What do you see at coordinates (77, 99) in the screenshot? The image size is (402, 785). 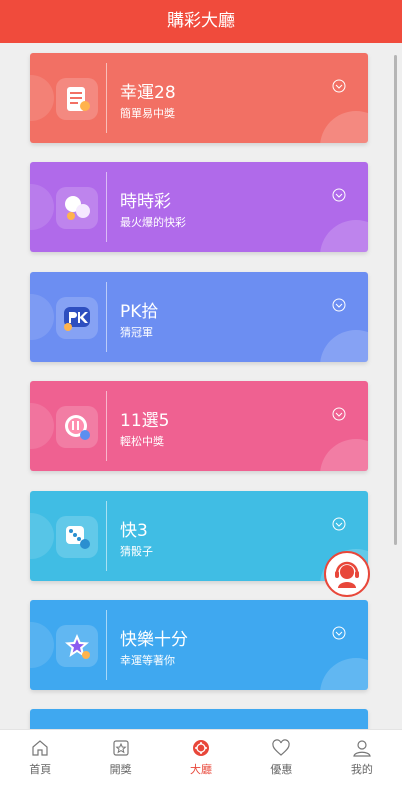 I see `lottery-ticket-icon` at bounding box center [77, 99].